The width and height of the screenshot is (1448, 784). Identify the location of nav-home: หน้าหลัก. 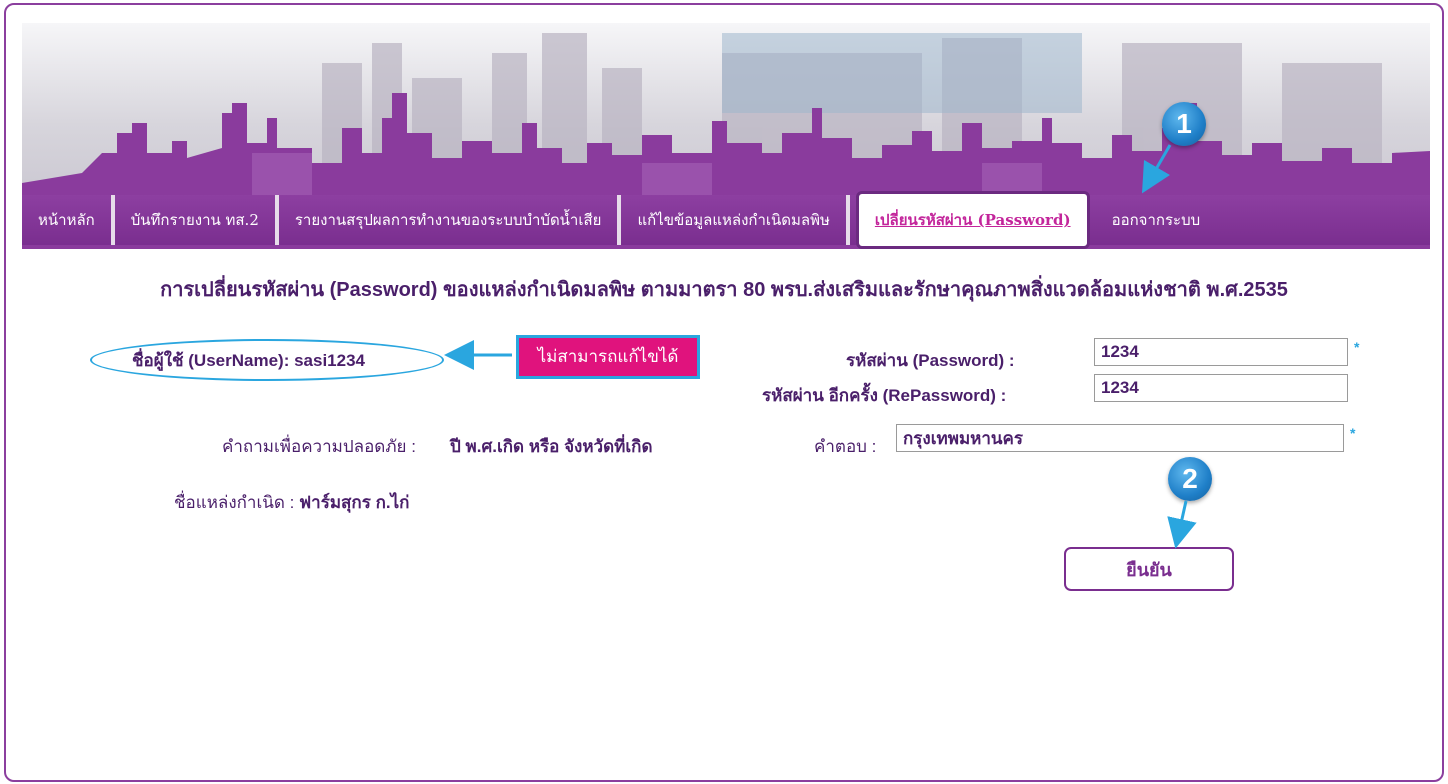
(68, 220).